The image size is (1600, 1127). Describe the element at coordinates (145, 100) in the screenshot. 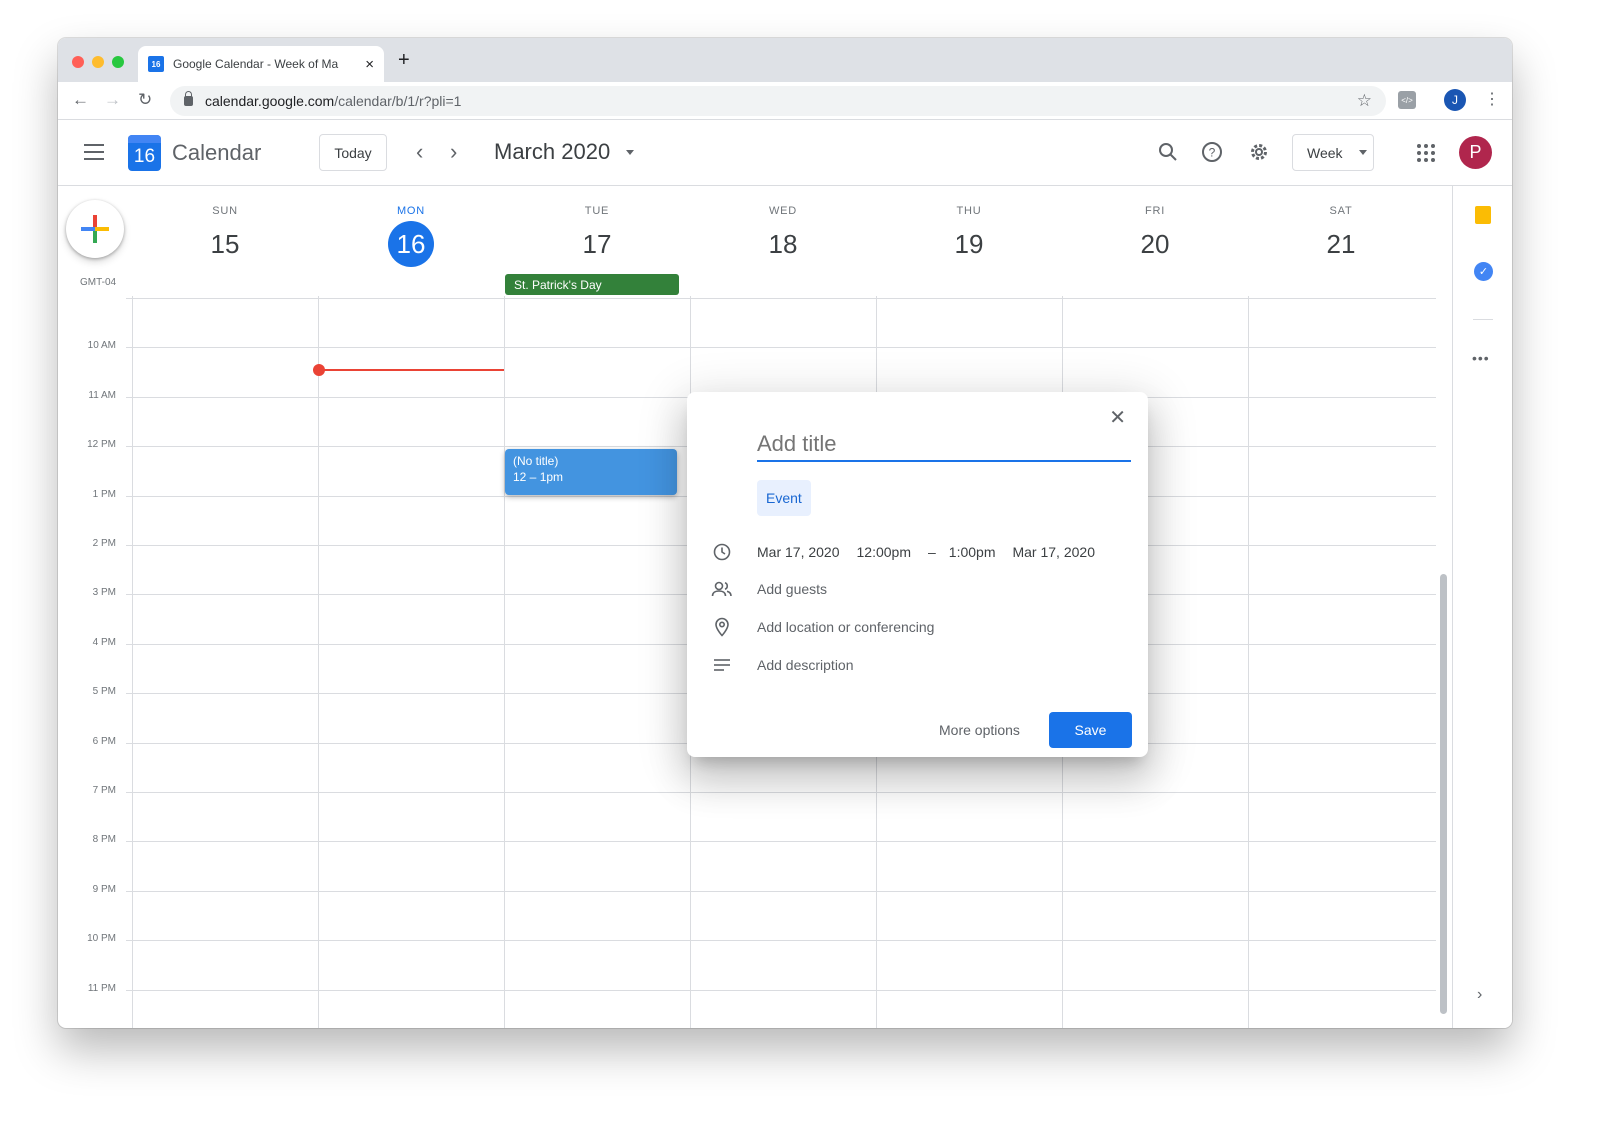

I see `reload-icon: ↻` at that location.